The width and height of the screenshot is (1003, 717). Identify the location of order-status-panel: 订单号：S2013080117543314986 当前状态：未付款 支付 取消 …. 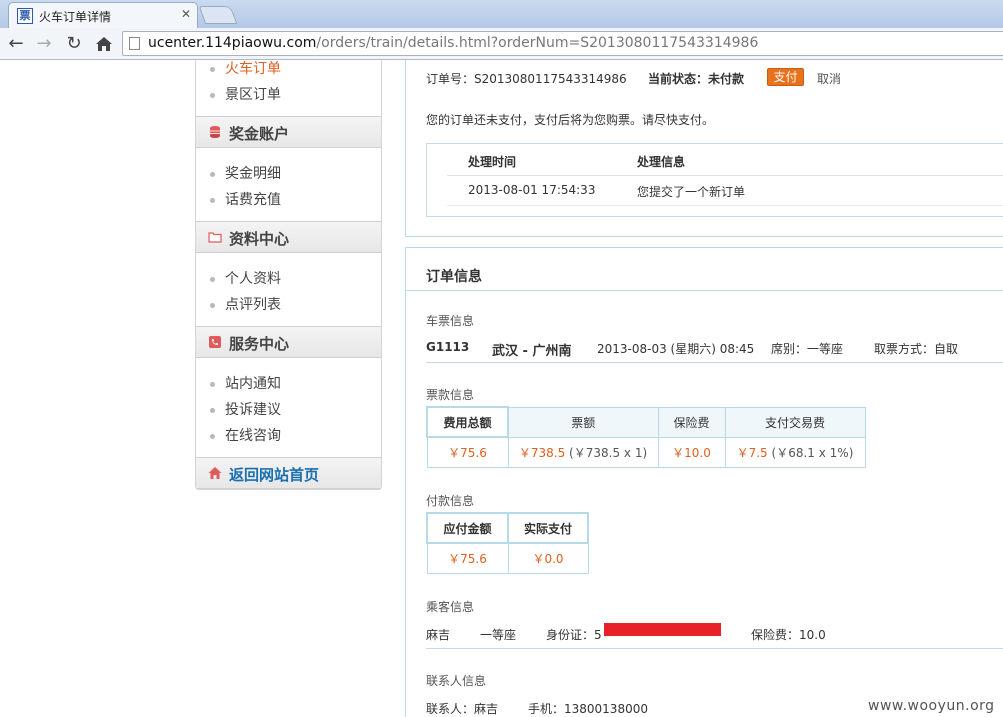
(704, 148).